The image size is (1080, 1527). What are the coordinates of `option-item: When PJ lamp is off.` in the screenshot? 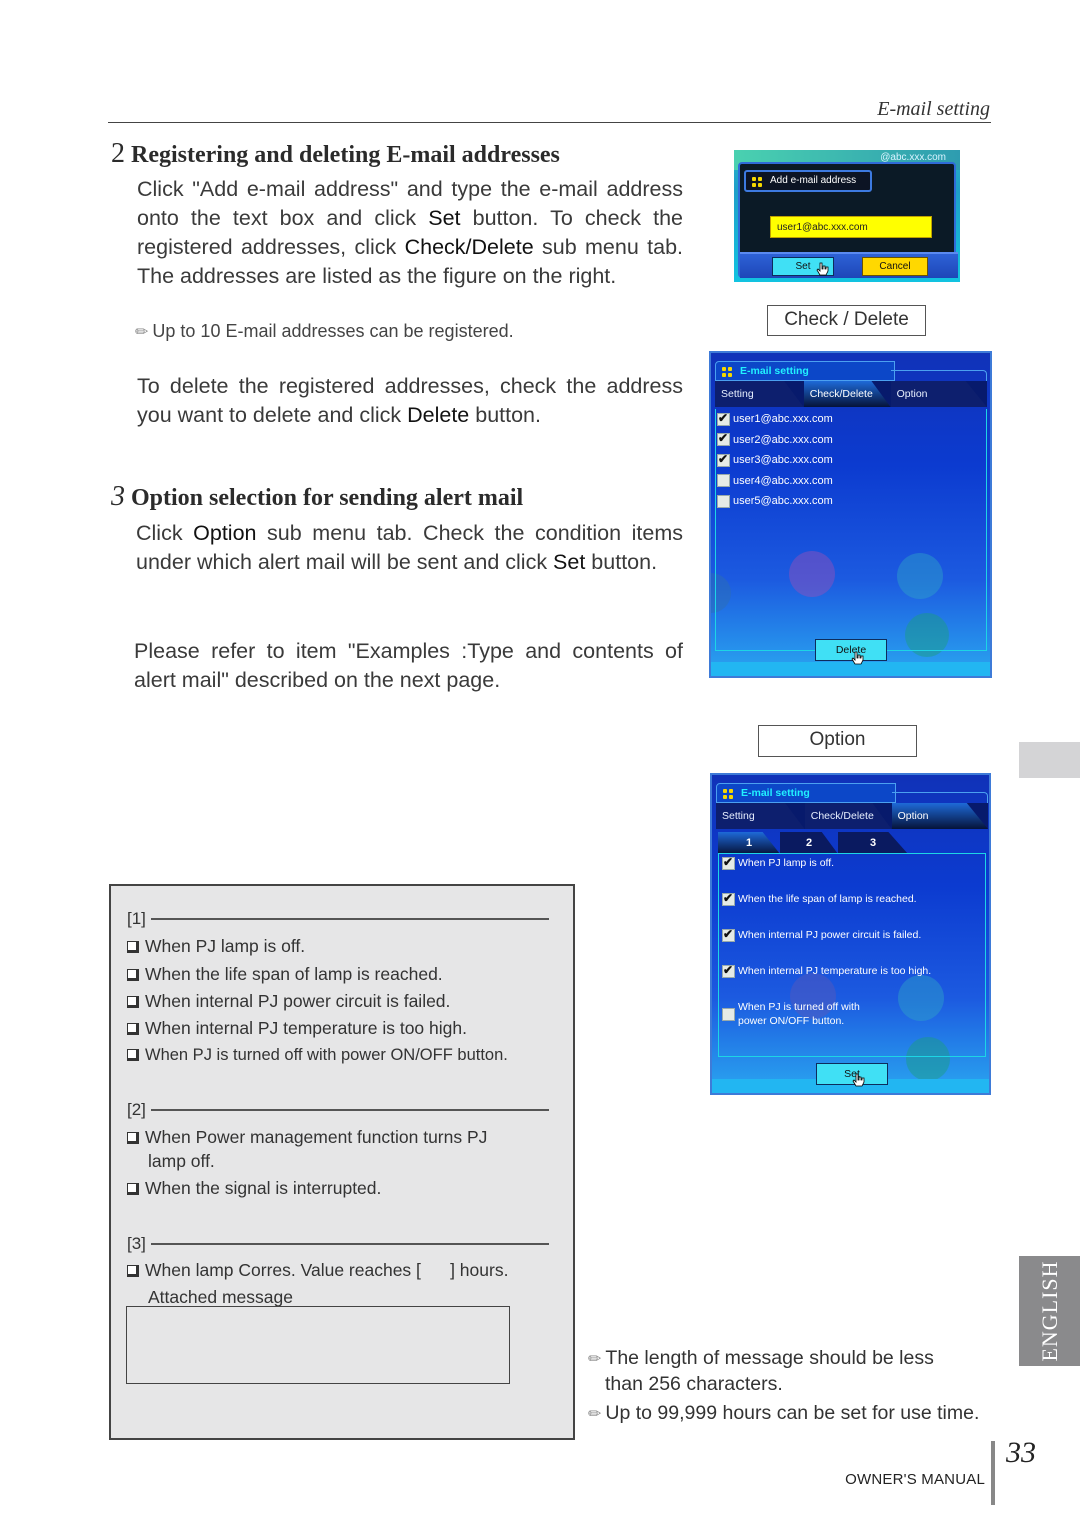 It's located at (777, 862).